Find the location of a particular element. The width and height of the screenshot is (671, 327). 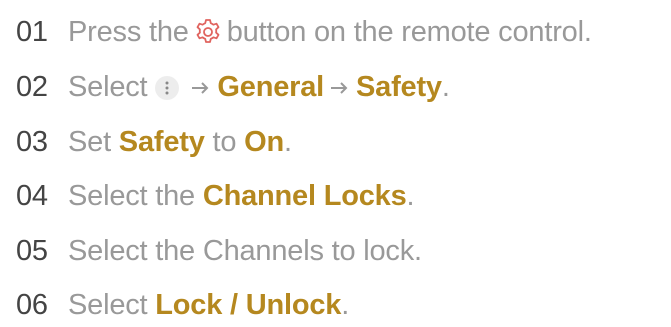

step-4: 04 Select the Channel Locks. is located at coordinates (215, 196).